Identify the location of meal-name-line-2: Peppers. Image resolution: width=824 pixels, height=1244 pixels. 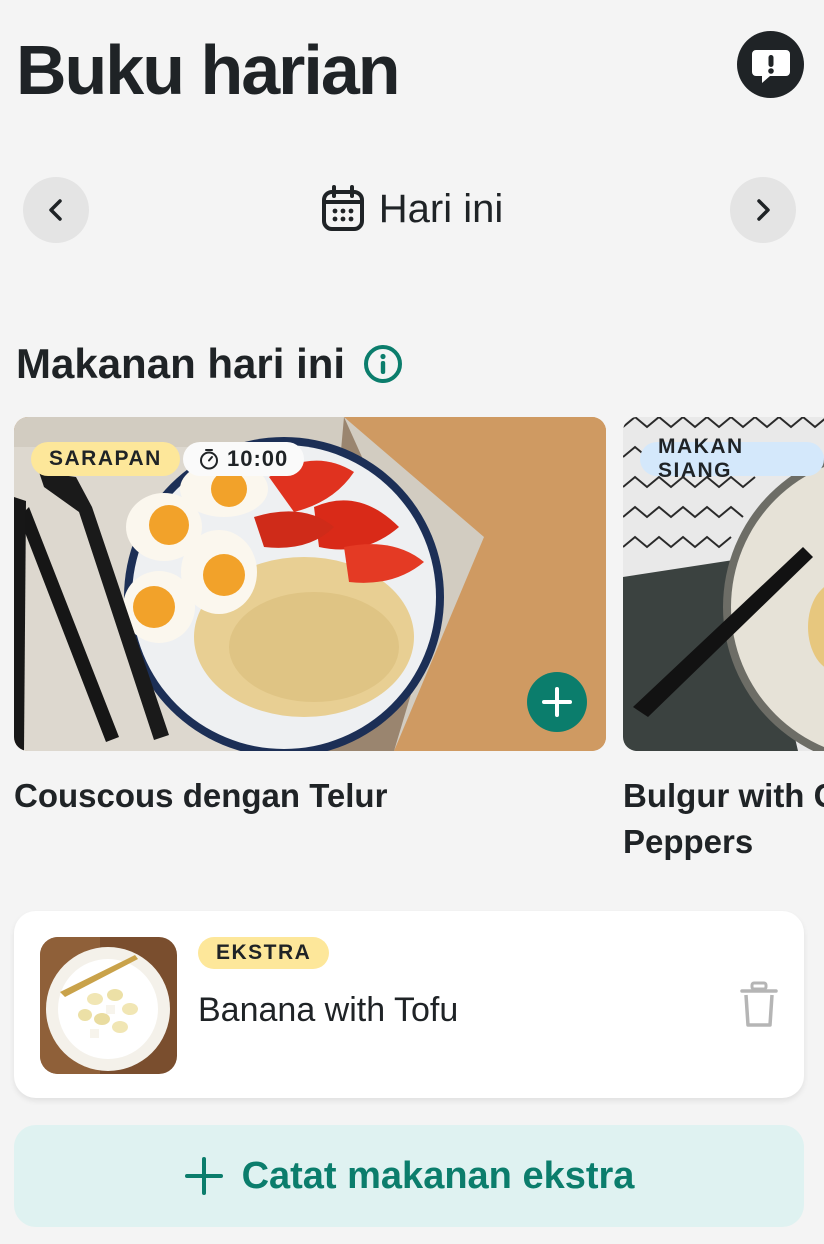
(688, 841).